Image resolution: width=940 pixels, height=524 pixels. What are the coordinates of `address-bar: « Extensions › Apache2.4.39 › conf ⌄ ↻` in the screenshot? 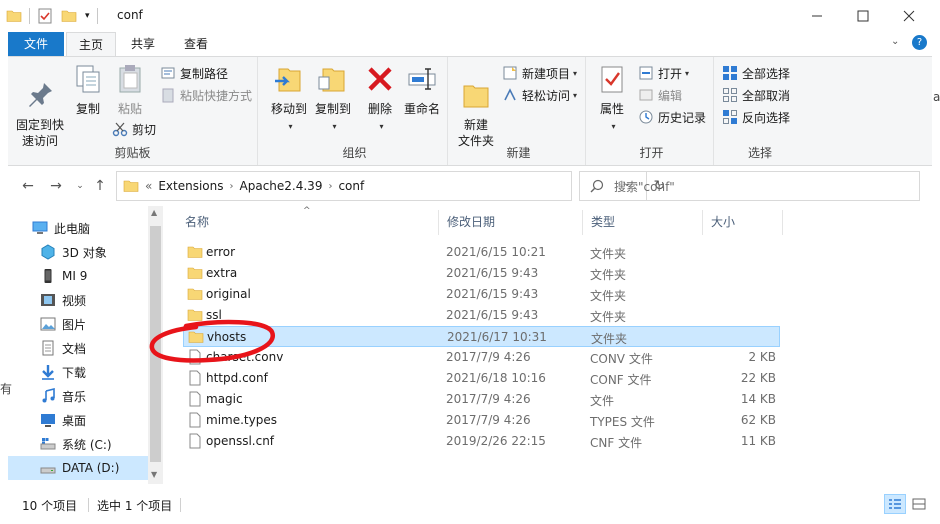 It's located at (390, 186).